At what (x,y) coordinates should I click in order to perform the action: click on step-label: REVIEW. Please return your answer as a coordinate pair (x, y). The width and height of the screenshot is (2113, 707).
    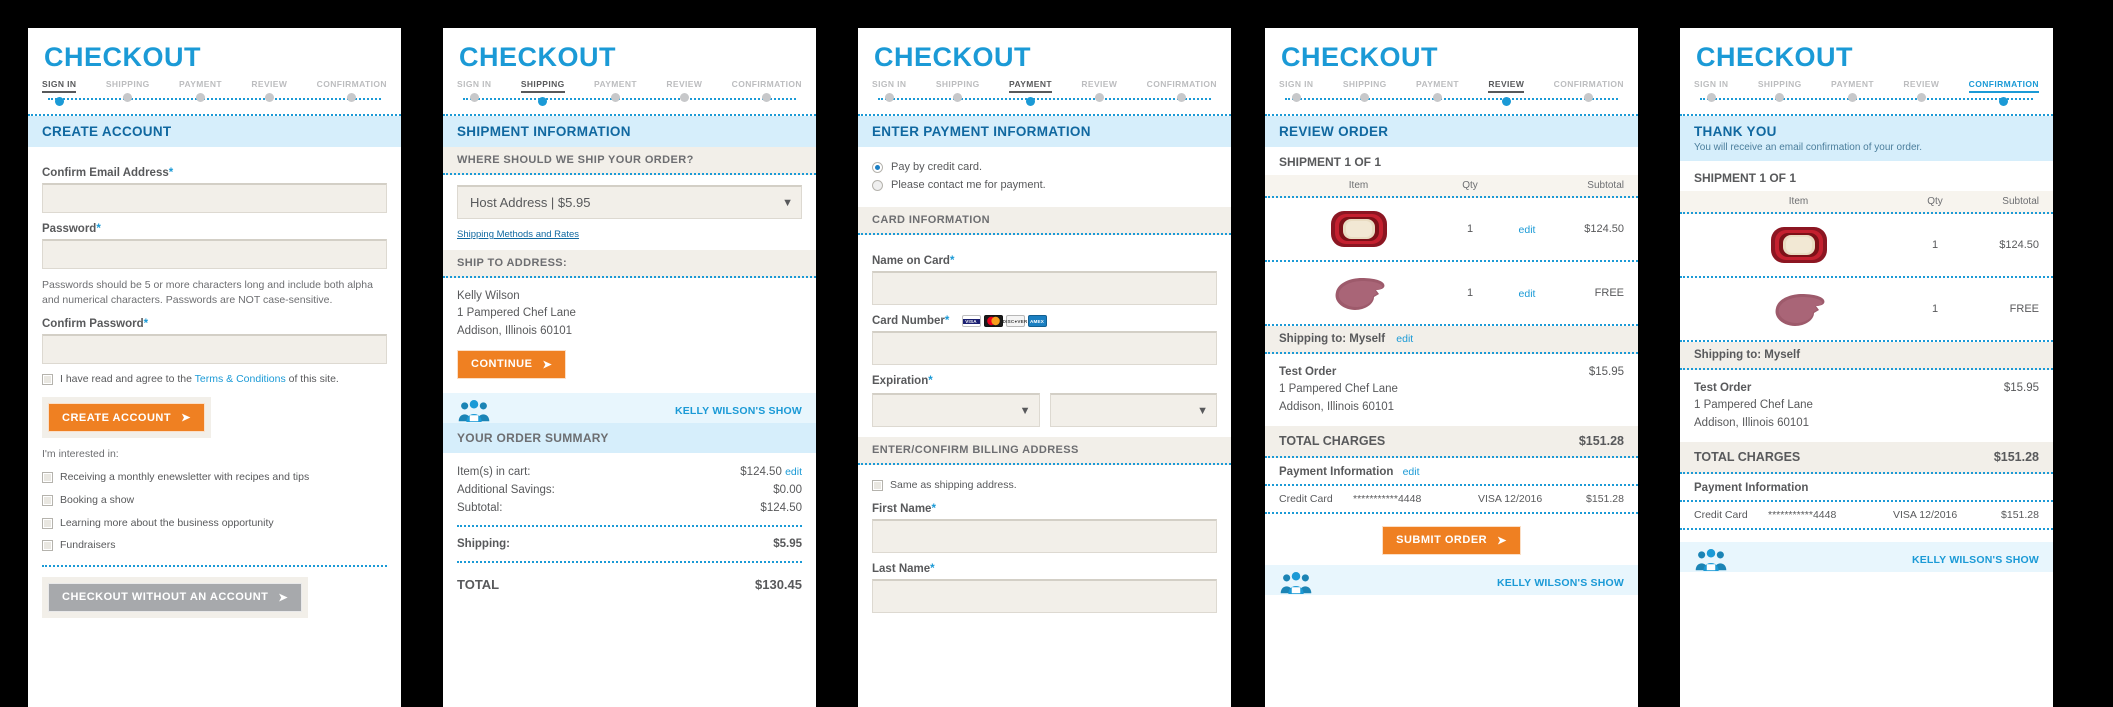
    Looking at the image, I should click on (1506, 86).